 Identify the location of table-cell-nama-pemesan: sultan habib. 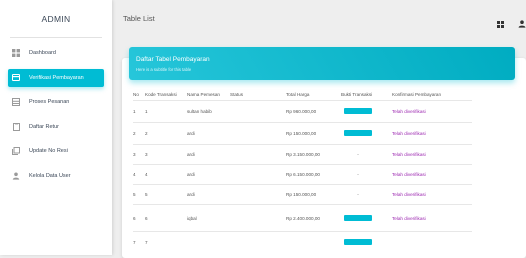
(208, 111).